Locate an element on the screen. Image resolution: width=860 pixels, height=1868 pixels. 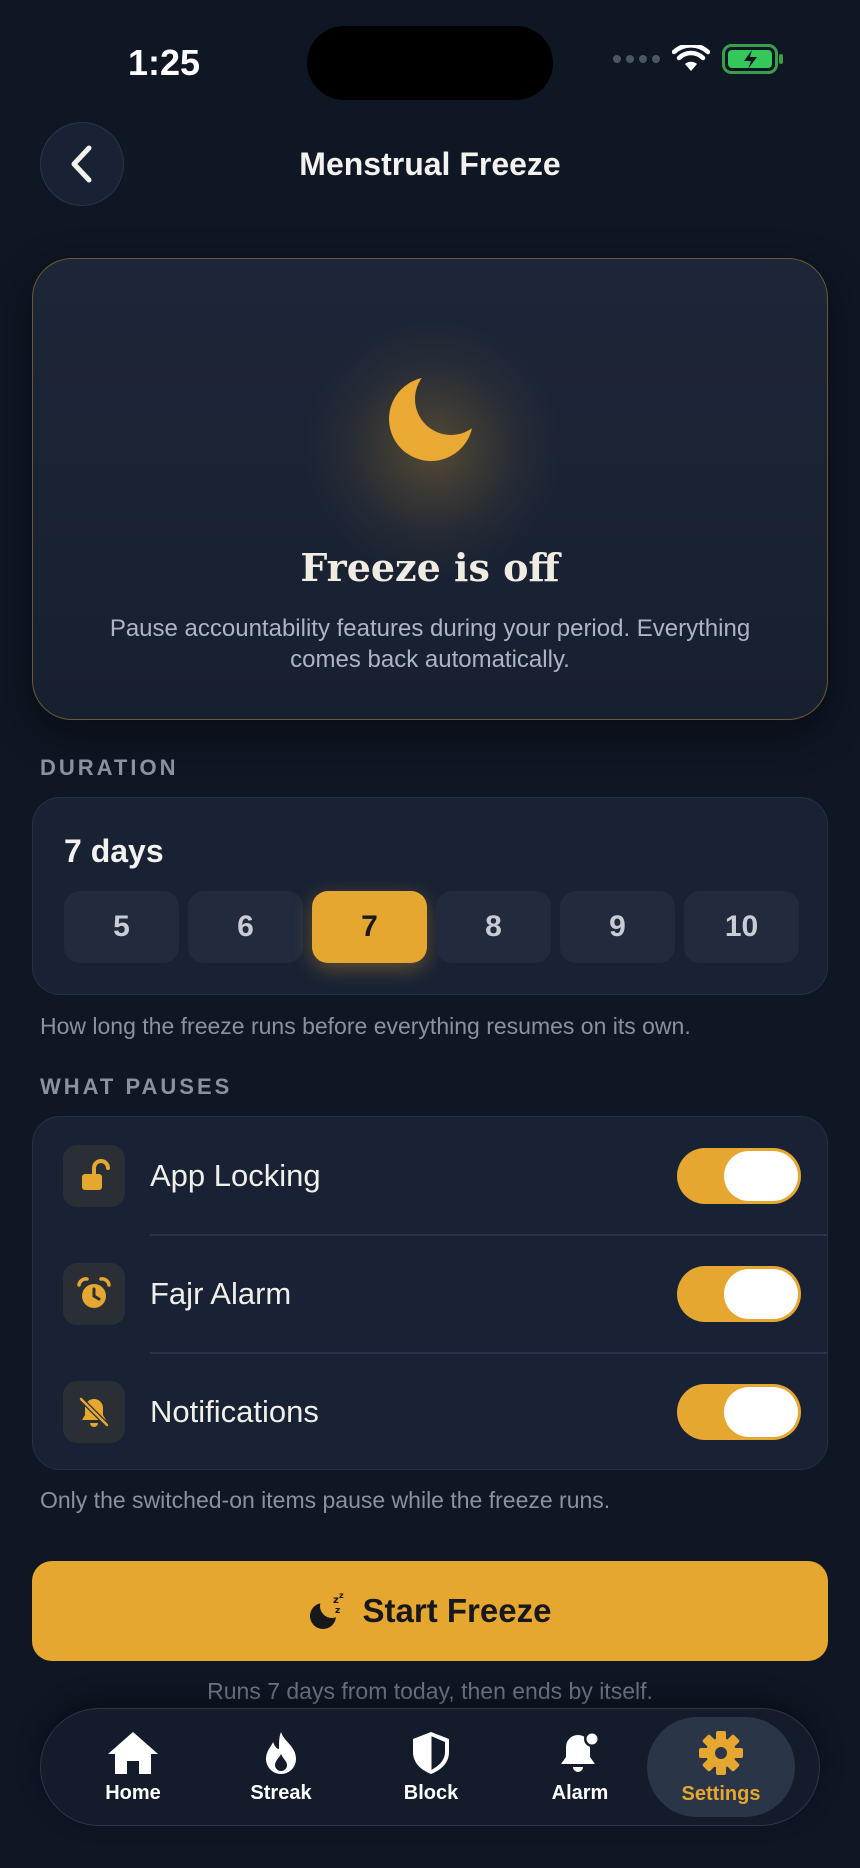
flame-icon is located at coordinates (281, 1752).